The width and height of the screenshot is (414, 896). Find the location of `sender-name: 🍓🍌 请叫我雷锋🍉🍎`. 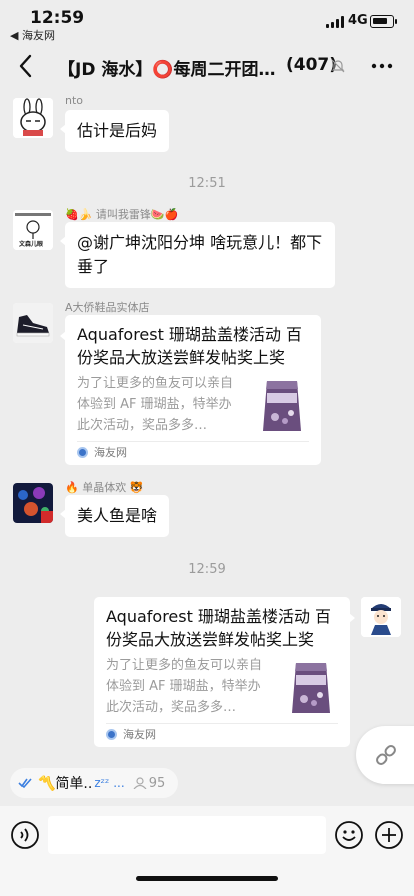

sender-name: 🍓🍌 请叫我雷锋🍉🍎 is located at coordinates (122, 214).